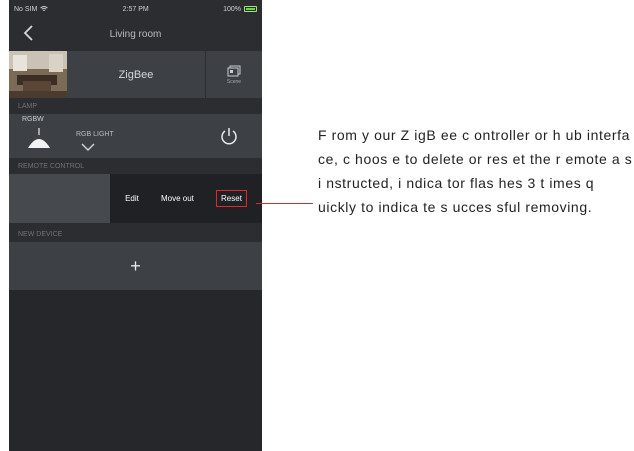 This screenshot has width=634, height=451. What do you see at coordinates (135, 166) in the screenshot?
I see `section-remote-label: REMOTE CONTROL` at bounding box center [135, 166].